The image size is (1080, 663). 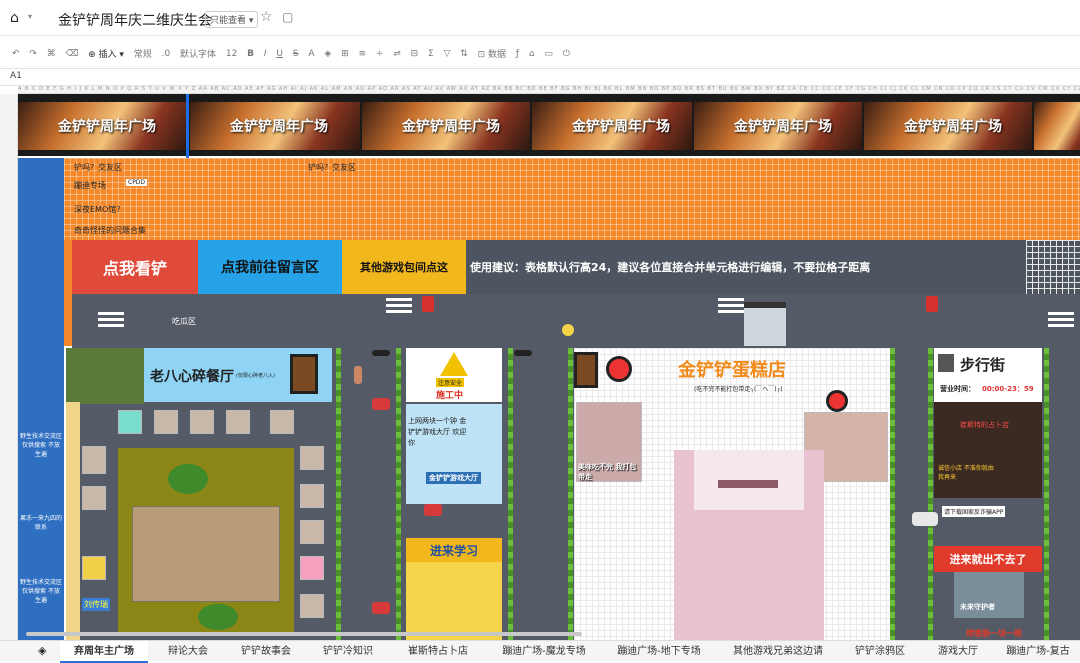 I want to click on shop-icon, so click(x=946, y=363).